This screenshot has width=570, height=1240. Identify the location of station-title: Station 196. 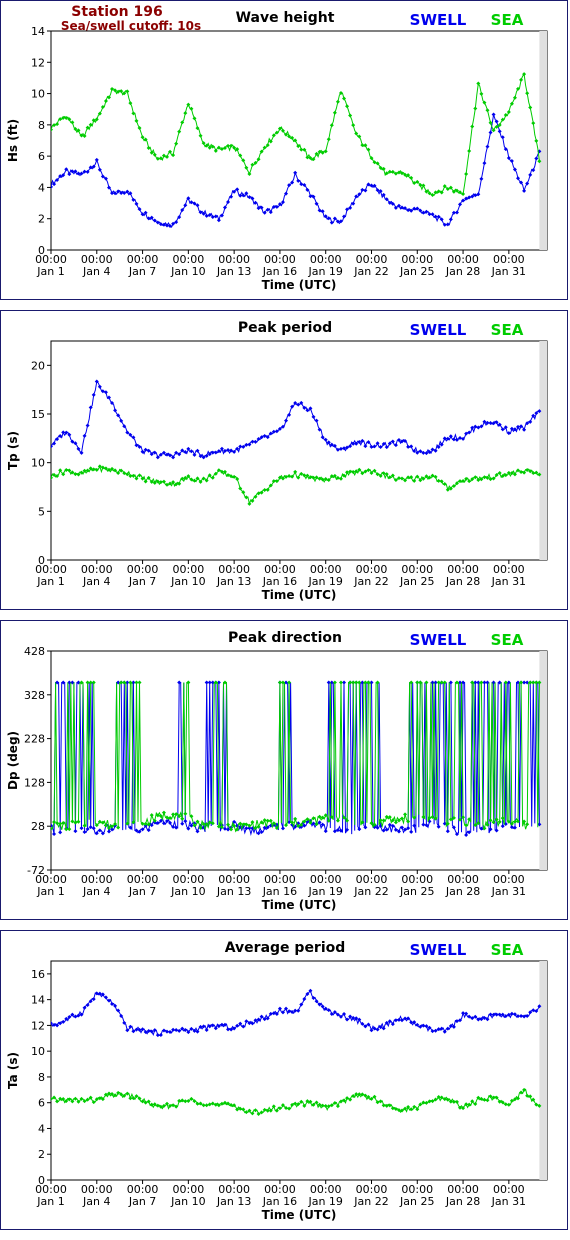
(116, 12).